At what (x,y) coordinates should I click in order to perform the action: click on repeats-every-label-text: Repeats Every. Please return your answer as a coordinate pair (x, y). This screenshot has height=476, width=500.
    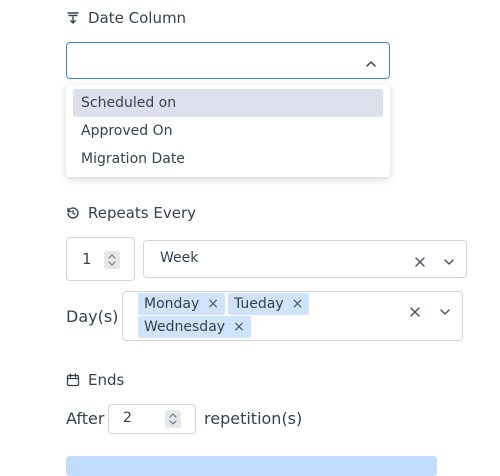
    Looking at the image, I should click on (142, 213).